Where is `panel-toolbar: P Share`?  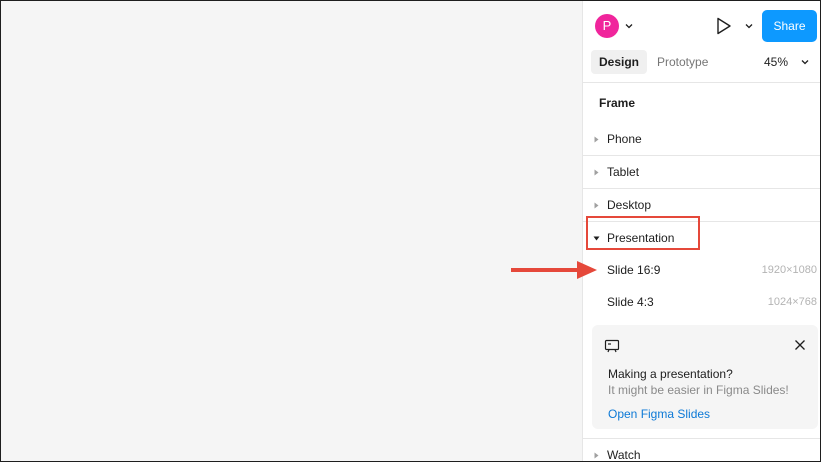
panel-toolbar: P Share is located at coordinates (701, 25).